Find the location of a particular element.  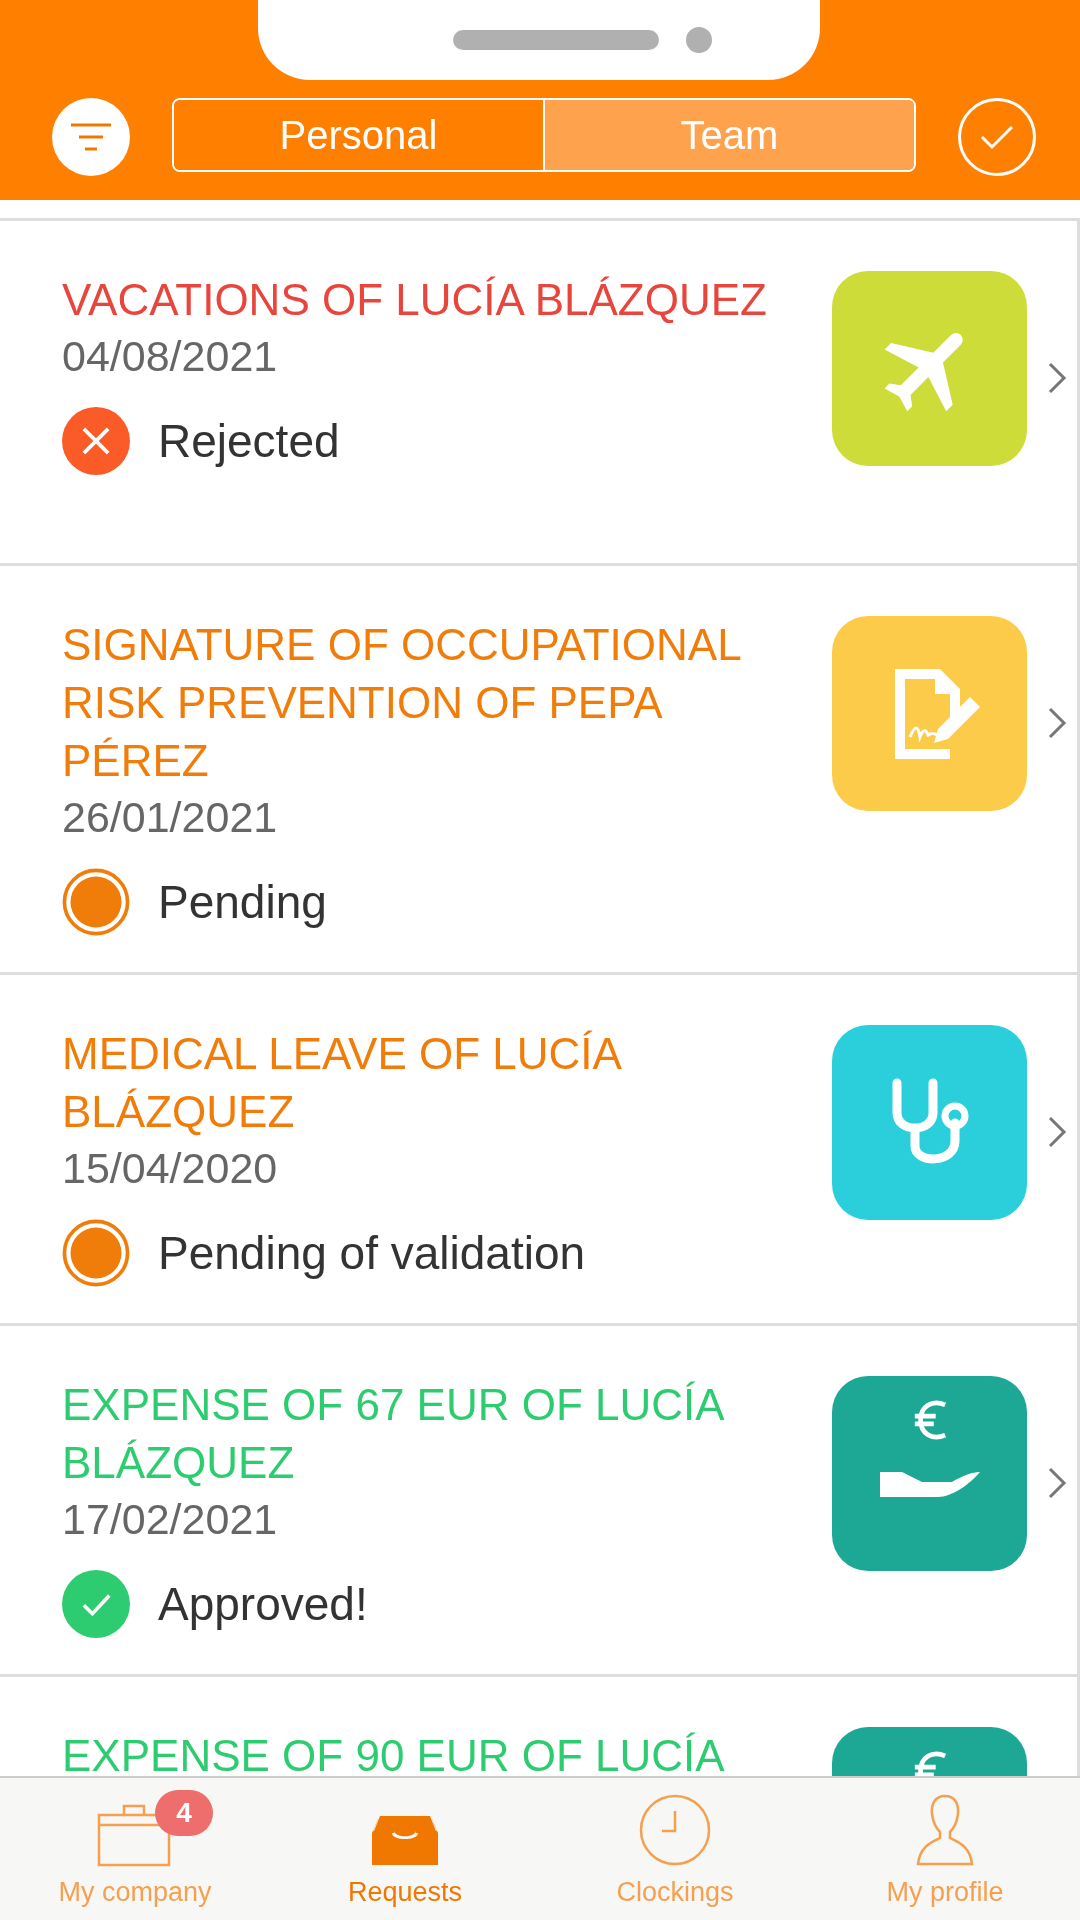

filter-icon is located at coordinates (91, 137).